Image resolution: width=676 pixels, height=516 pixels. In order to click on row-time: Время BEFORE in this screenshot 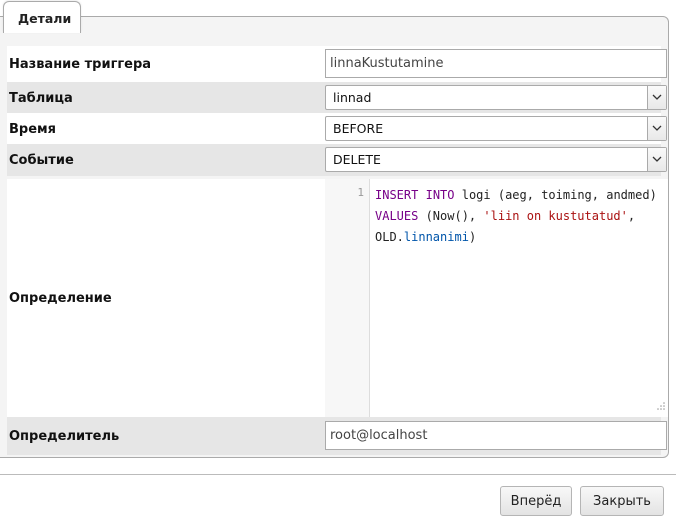, I will do `click(337, 128)`.